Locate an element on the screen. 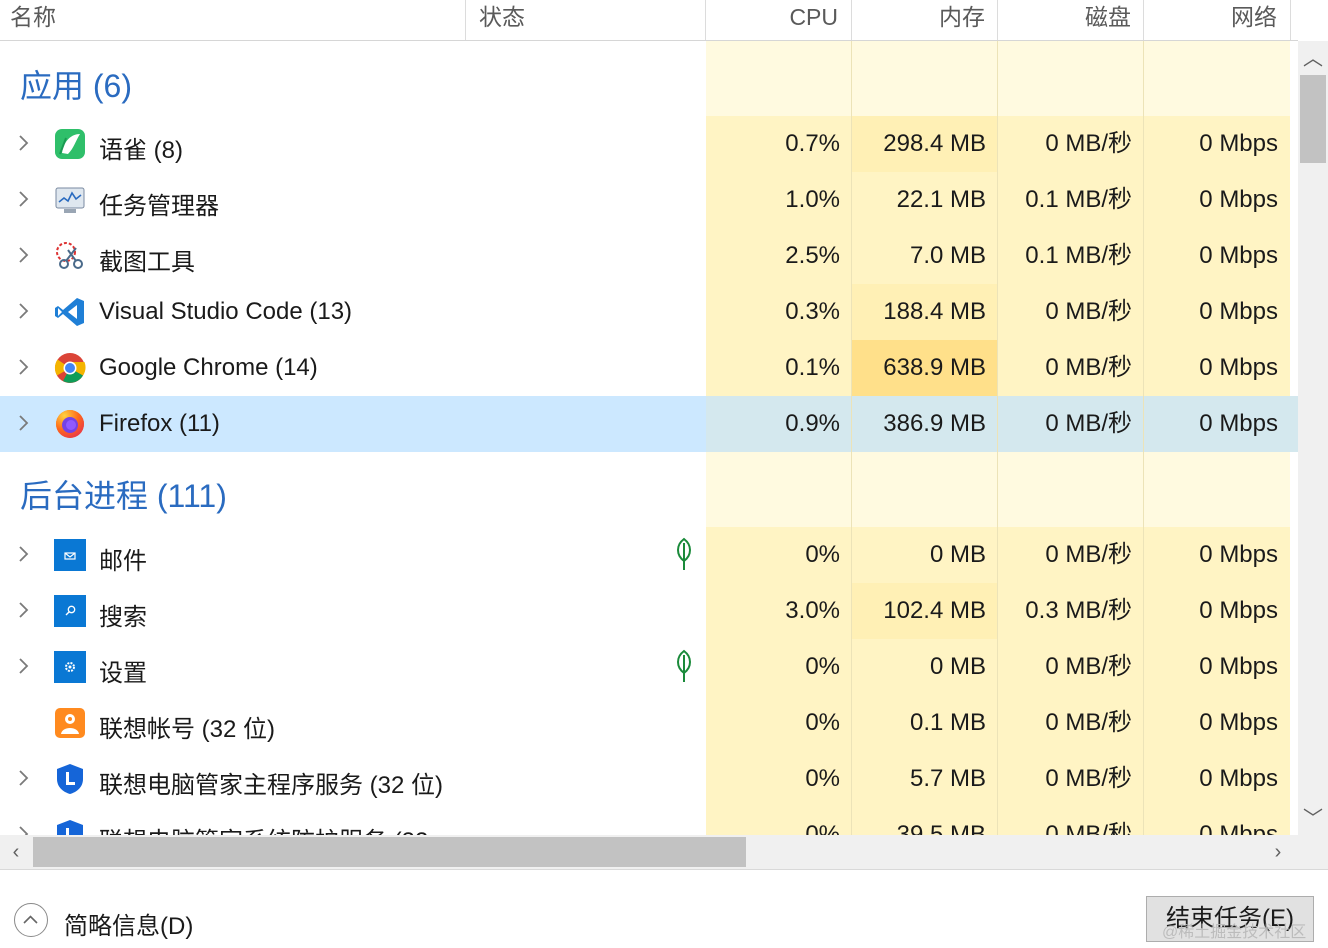  process-row: 联想电脑管家主程序服务 (32 位) 0% 5.7 MB 0 MB/秒 0 Mbps is located at coordinates (649, 779).